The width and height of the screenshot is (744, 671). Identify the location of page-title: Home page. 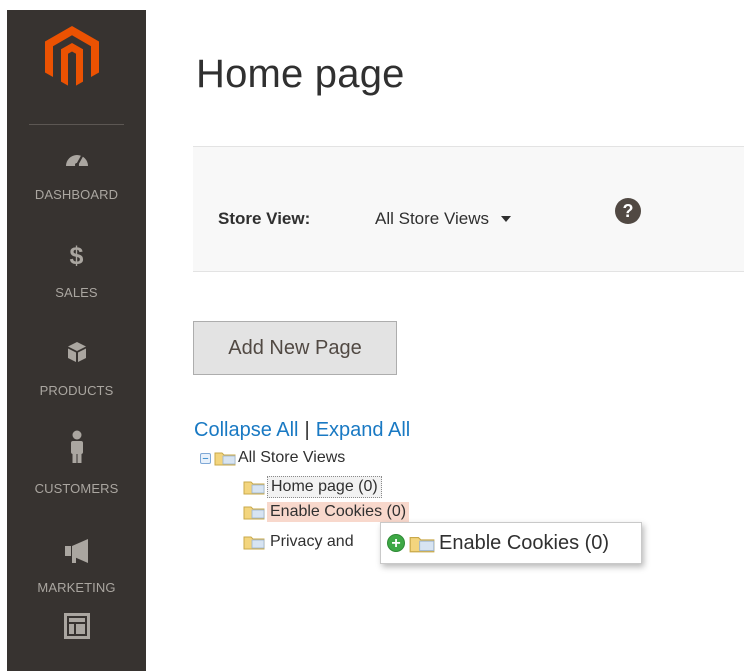
(300, 74).